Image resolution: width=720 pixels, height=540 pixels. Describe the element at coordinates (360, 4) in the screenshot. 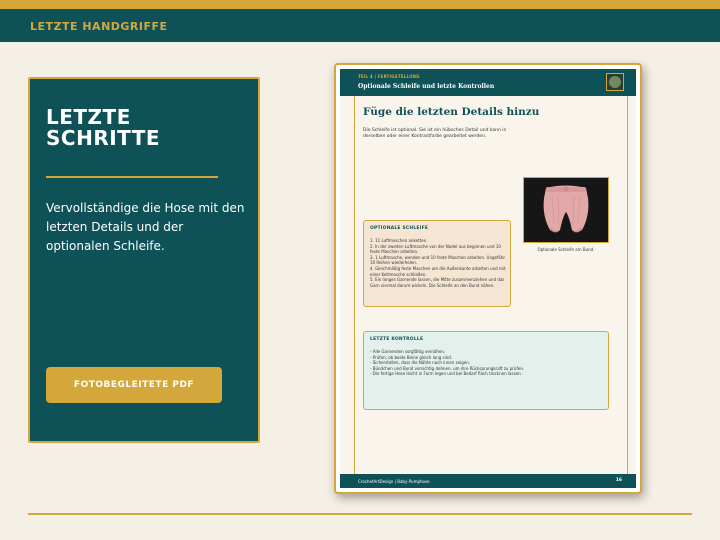

I see `top-accent-stripe` at that location.